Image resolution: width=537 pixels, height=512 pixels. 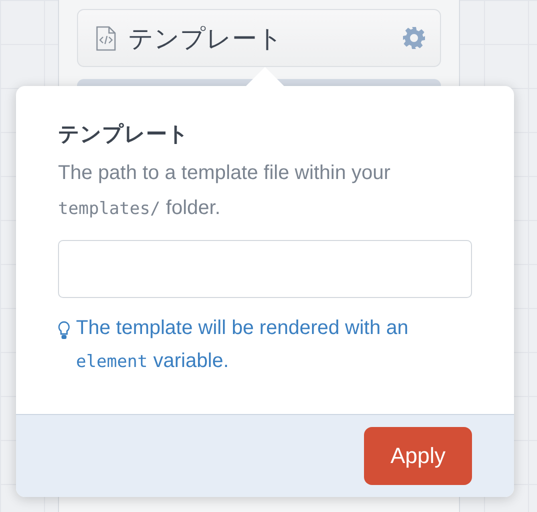 What do you see at coordinates (106, 38) in the screenshot?
I see `code-file-icon` at bounding box center [106, 38].